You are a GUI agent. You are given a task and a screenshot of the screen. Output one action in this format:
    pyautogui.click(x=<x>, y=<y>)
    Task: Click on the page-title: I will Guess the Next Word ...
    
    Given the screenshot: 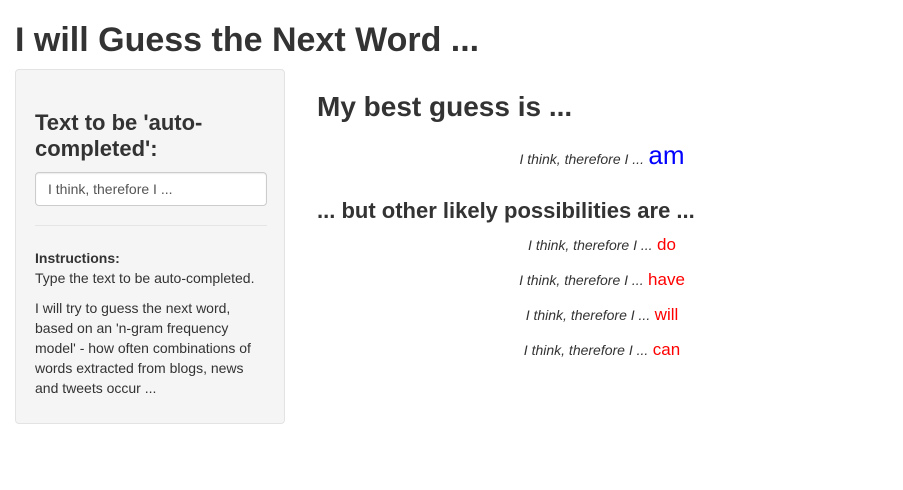 What is the action you would take?
    pyautogui.click(x=247, y=40)
    